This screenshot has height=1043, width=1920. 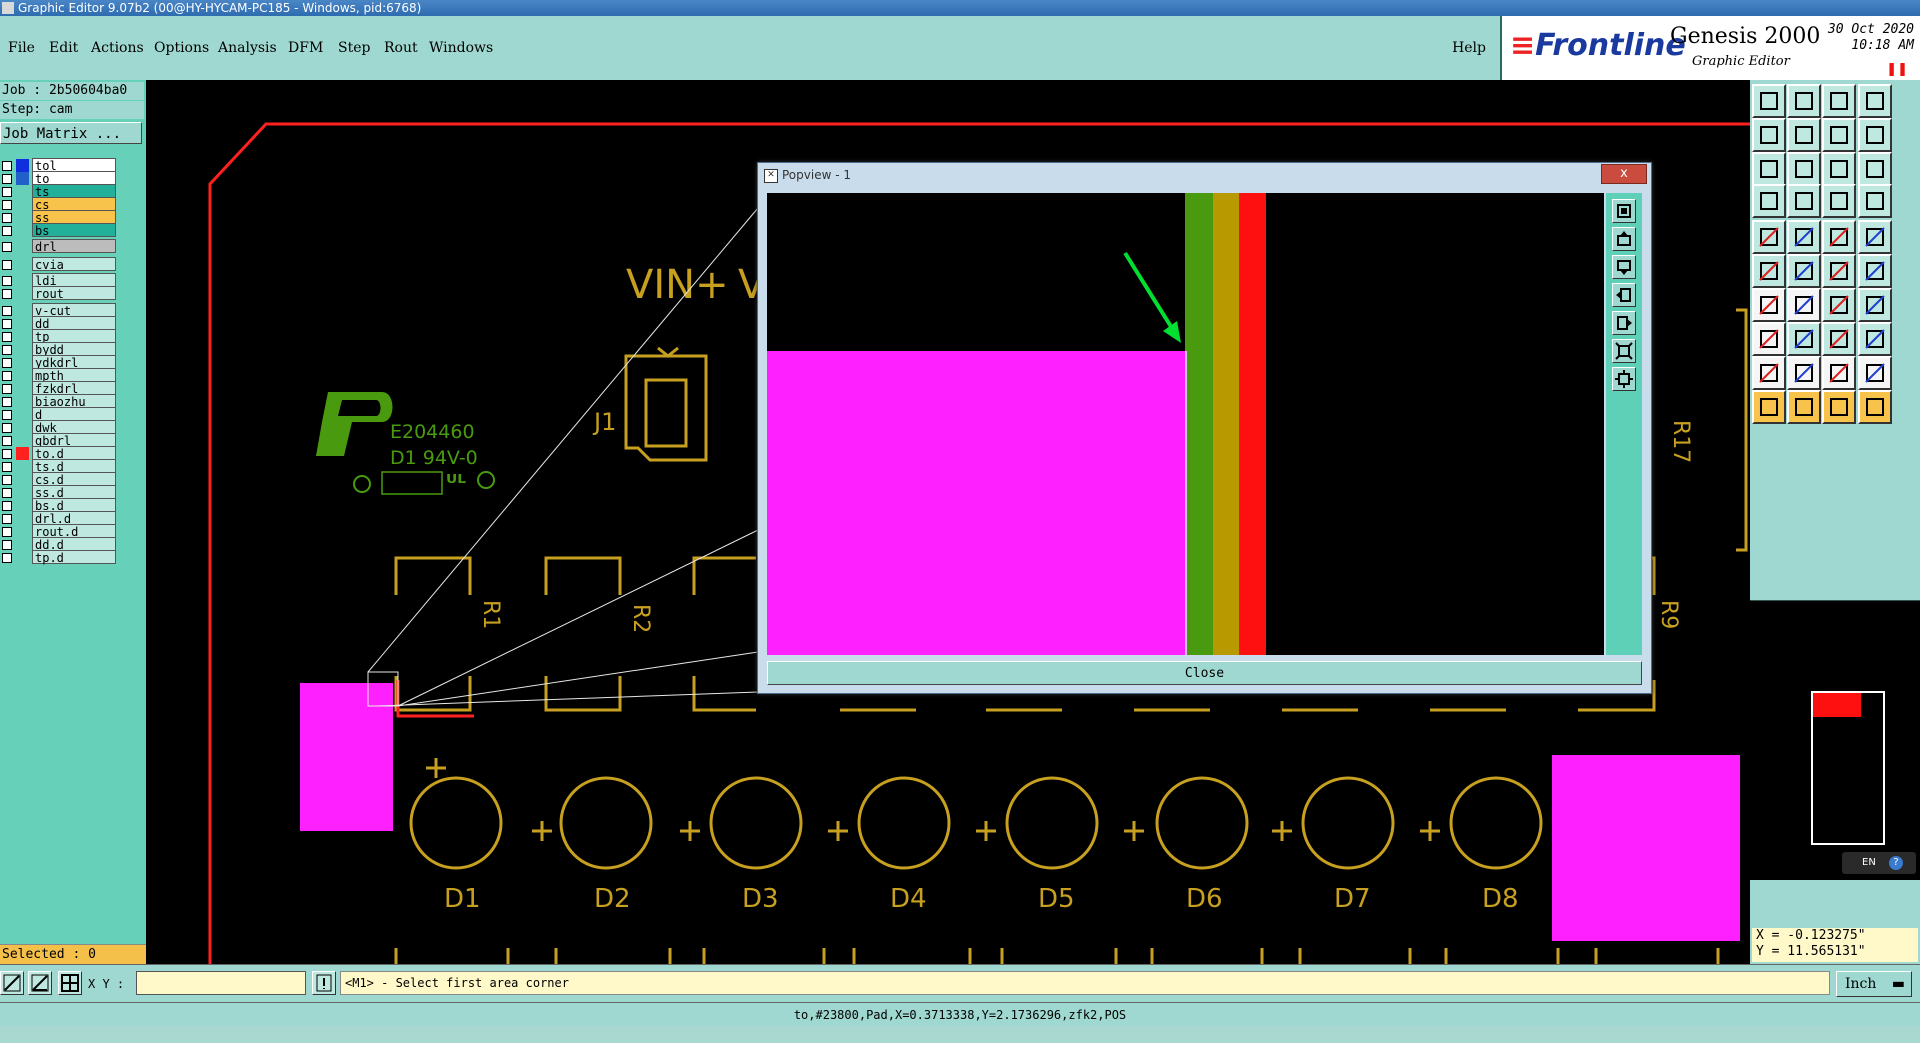 I want to click on layer-name: mpth, so click(x=74, y=375).